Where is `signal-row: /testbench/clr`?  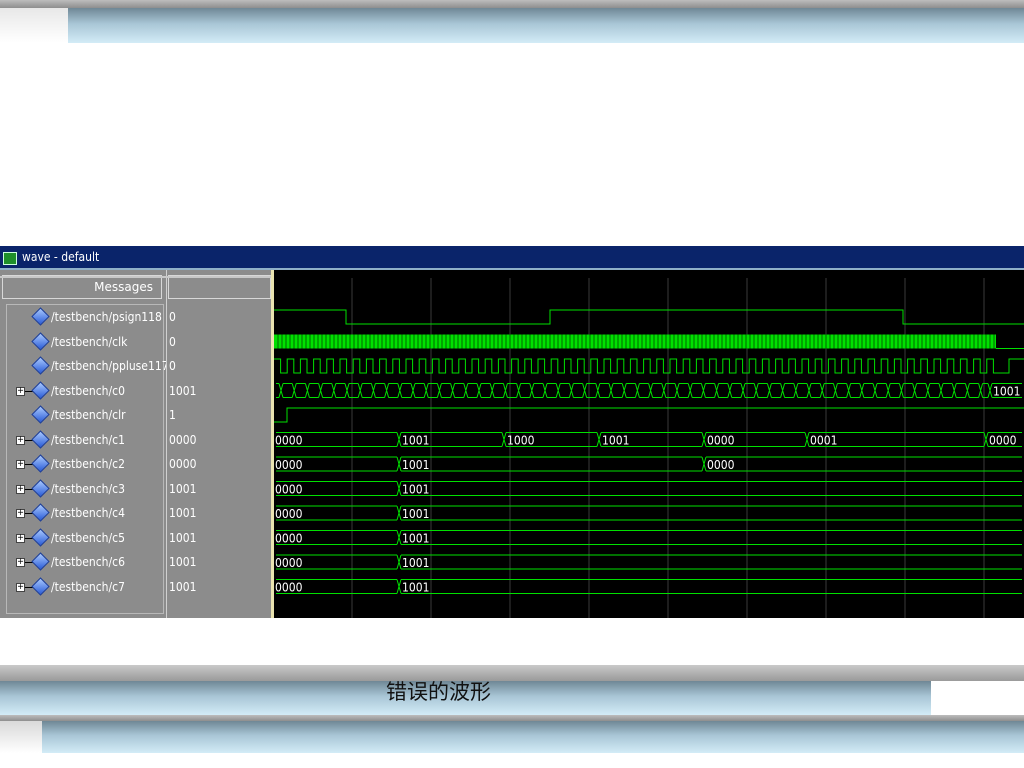 signal-row: /testbench/clr is located at coordinates (82, 415).